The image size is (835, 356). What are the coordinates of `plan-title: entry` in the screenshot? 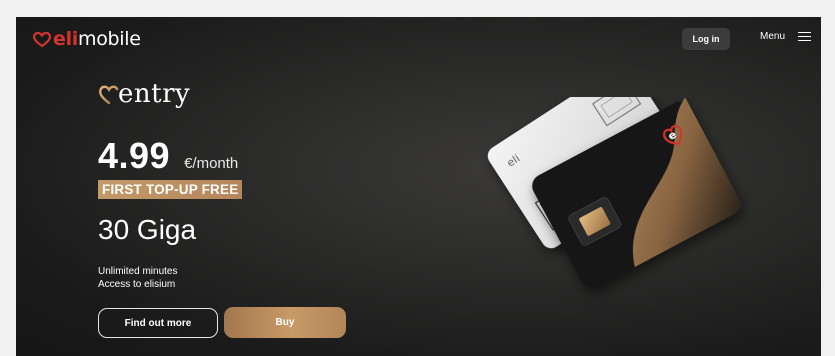 It's located at (144, 94).